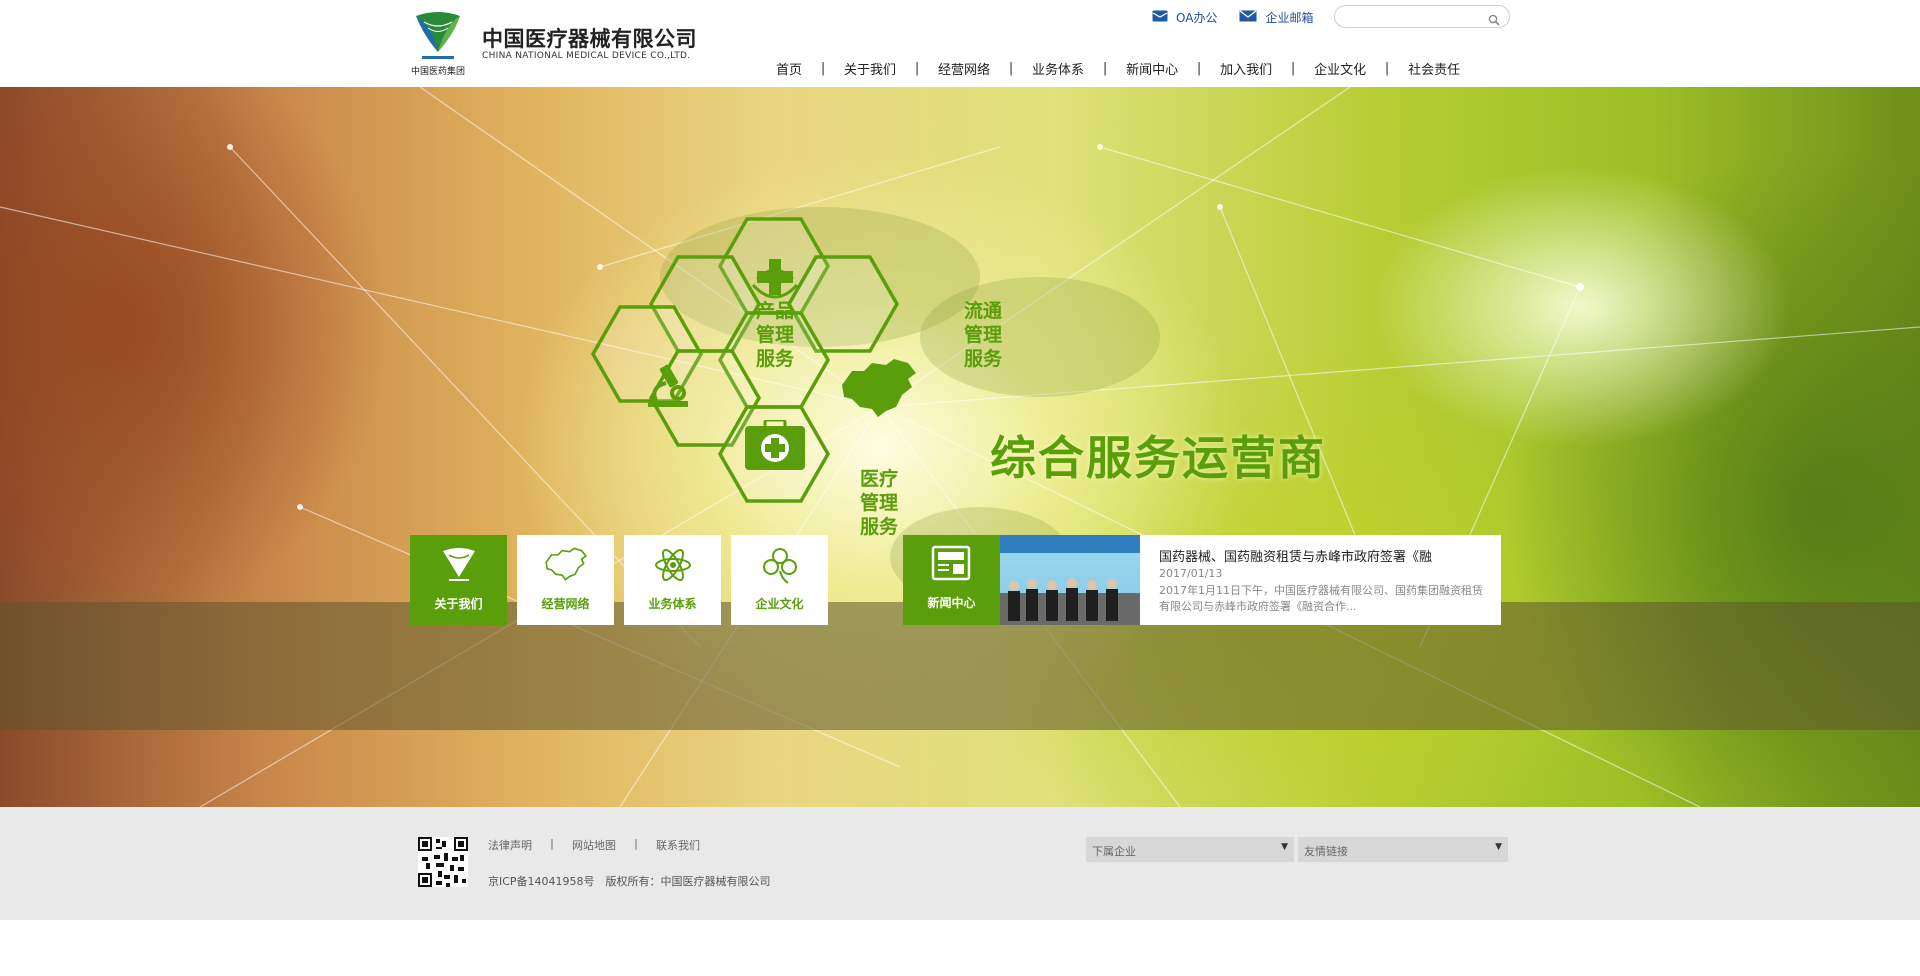 The image size is (1920, 976). I want to click on nav-news: 新闻中心, so click(1152, 68).